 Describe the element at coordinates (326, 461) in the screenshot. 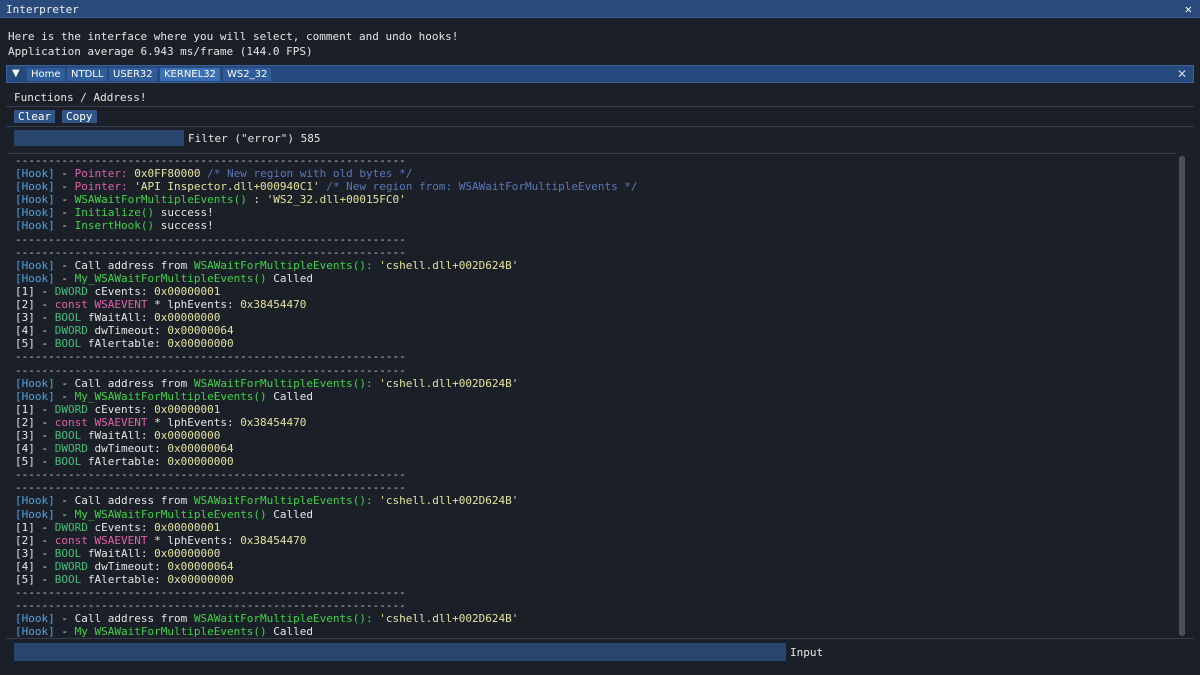

I see `log-line: [5] - BOOL fAlertable: 0x00000000` at that location.